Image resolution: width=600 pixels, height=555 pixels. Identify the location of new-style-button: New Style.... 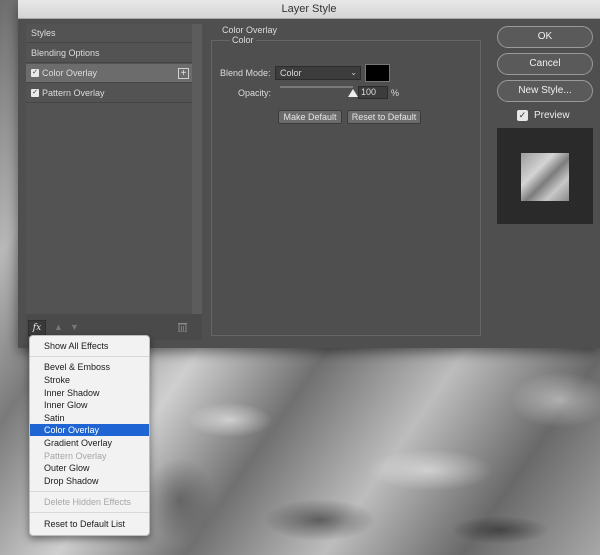
(545, 91).